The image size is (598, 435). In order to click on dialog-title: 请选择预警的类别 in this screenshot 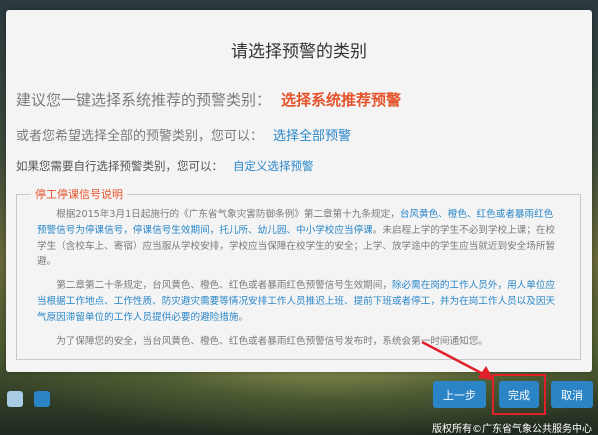, I will do `click(299, 52)`.